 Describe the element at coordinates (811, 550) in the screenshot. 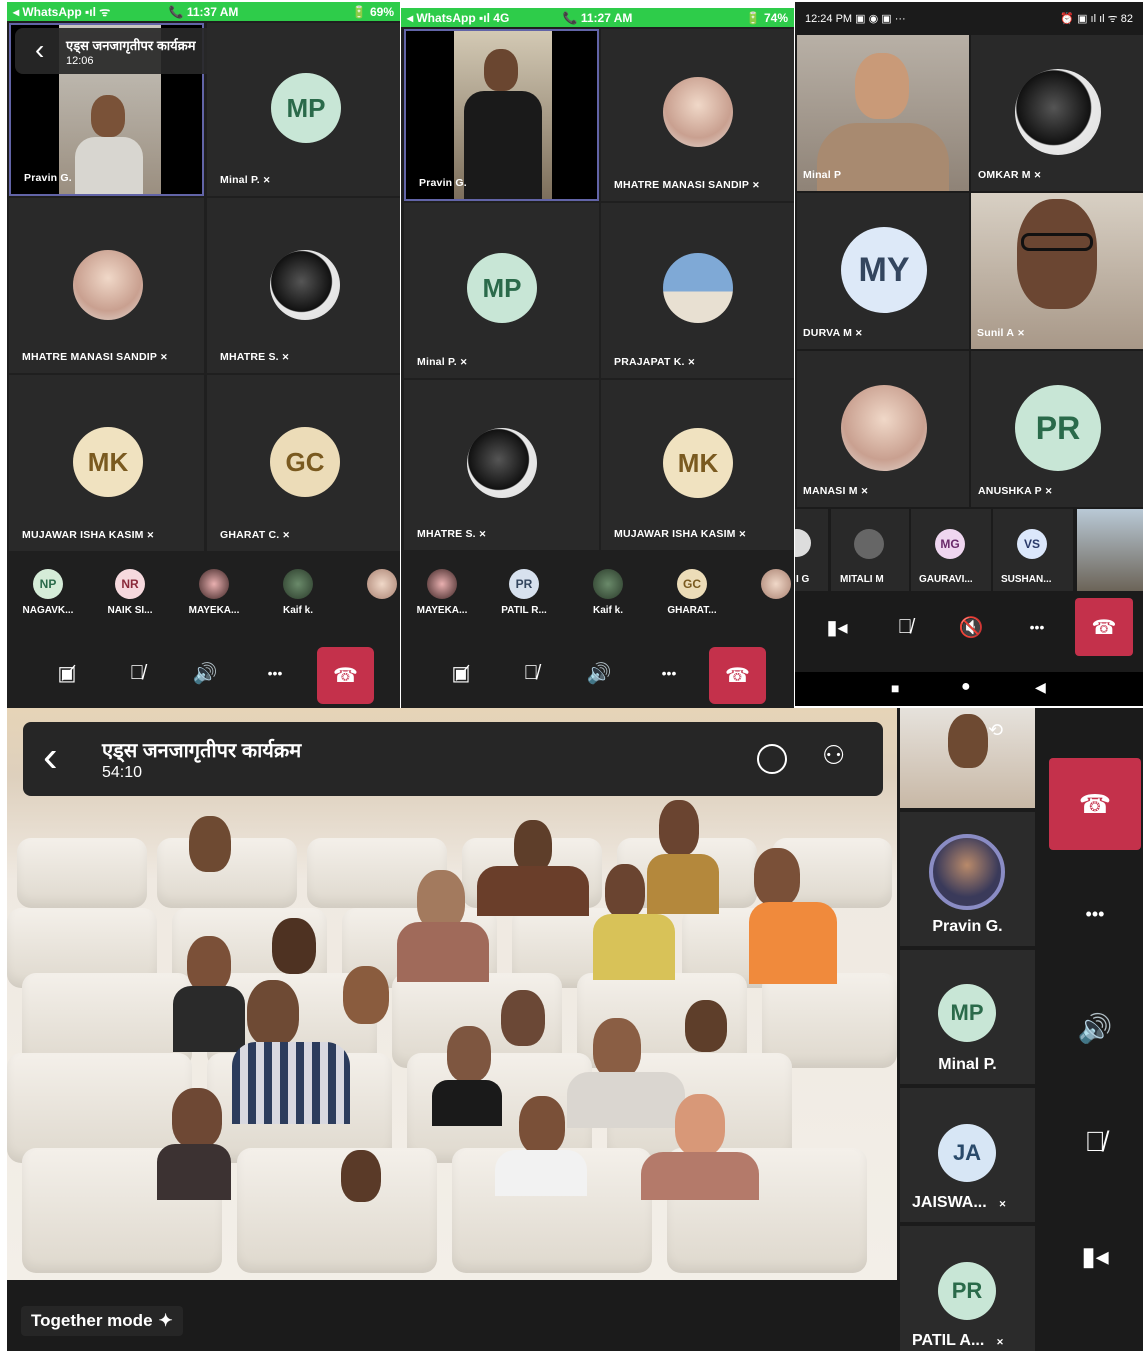

I see `strip-participant: I G` at that location.